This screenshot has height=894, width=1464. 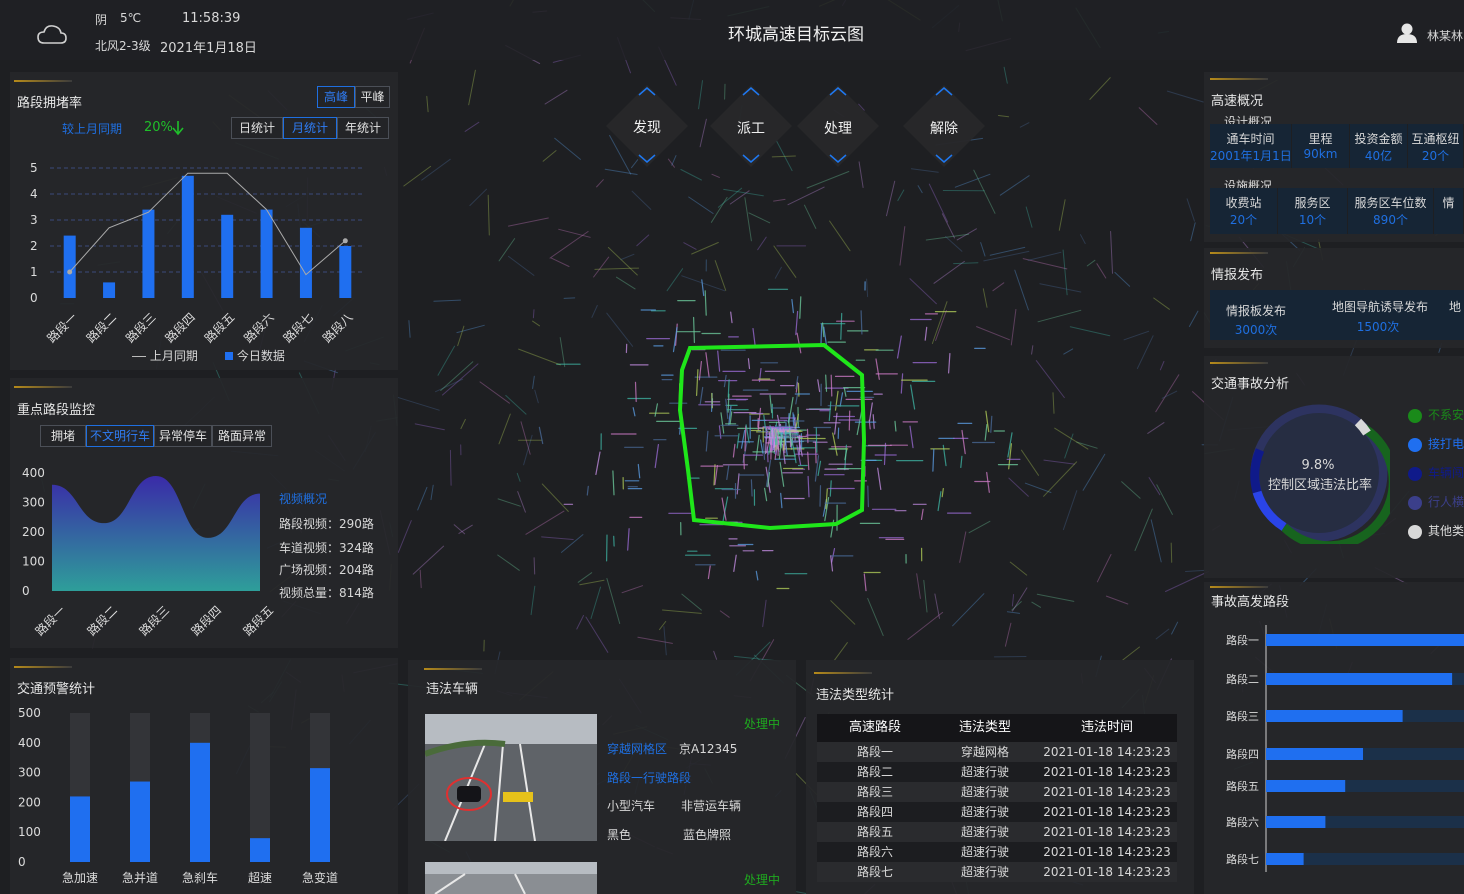 I want to click on design-cells: 通车时间 2001年1月1日 里程 90km 投资金额 40亿 互通枢纽 20个, so click(x=1337, y=146).